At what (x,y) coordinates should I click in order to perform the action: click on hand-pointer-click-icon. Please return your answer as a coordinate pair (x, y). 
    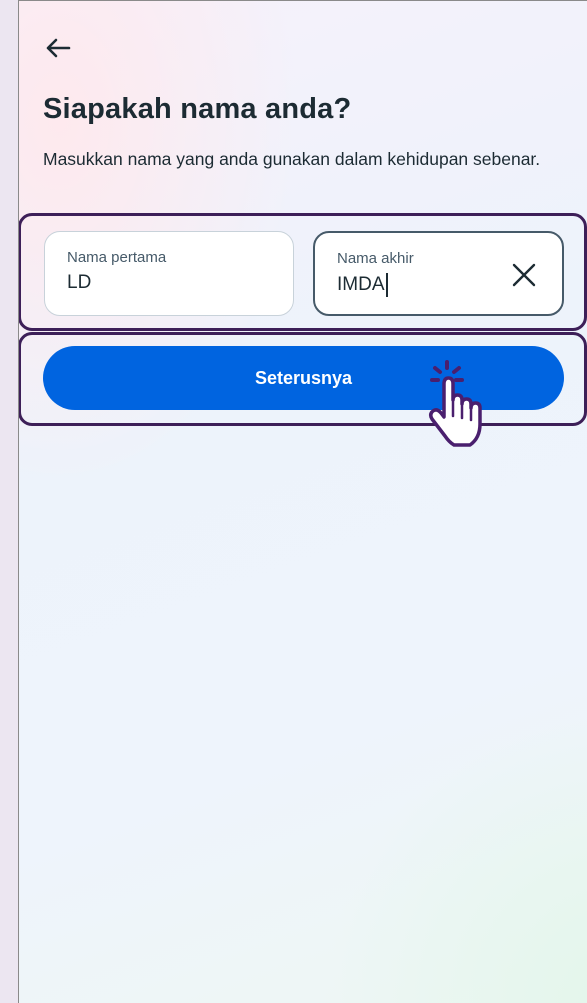
    Looking at the image, I should click on (455, 403).